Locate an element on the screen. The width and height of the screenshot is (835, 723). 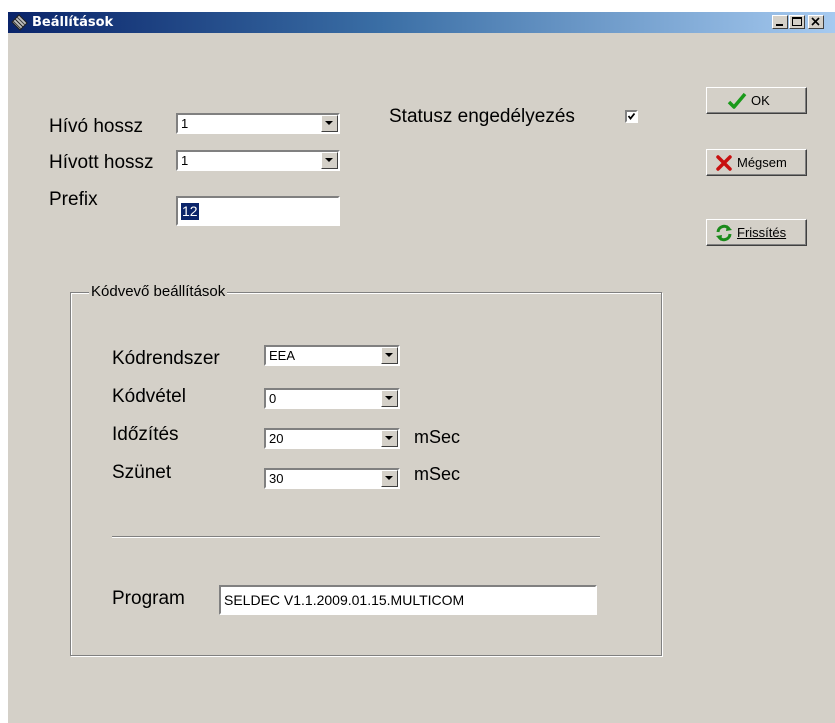
minimize-button is located at coordinates (780, 22).